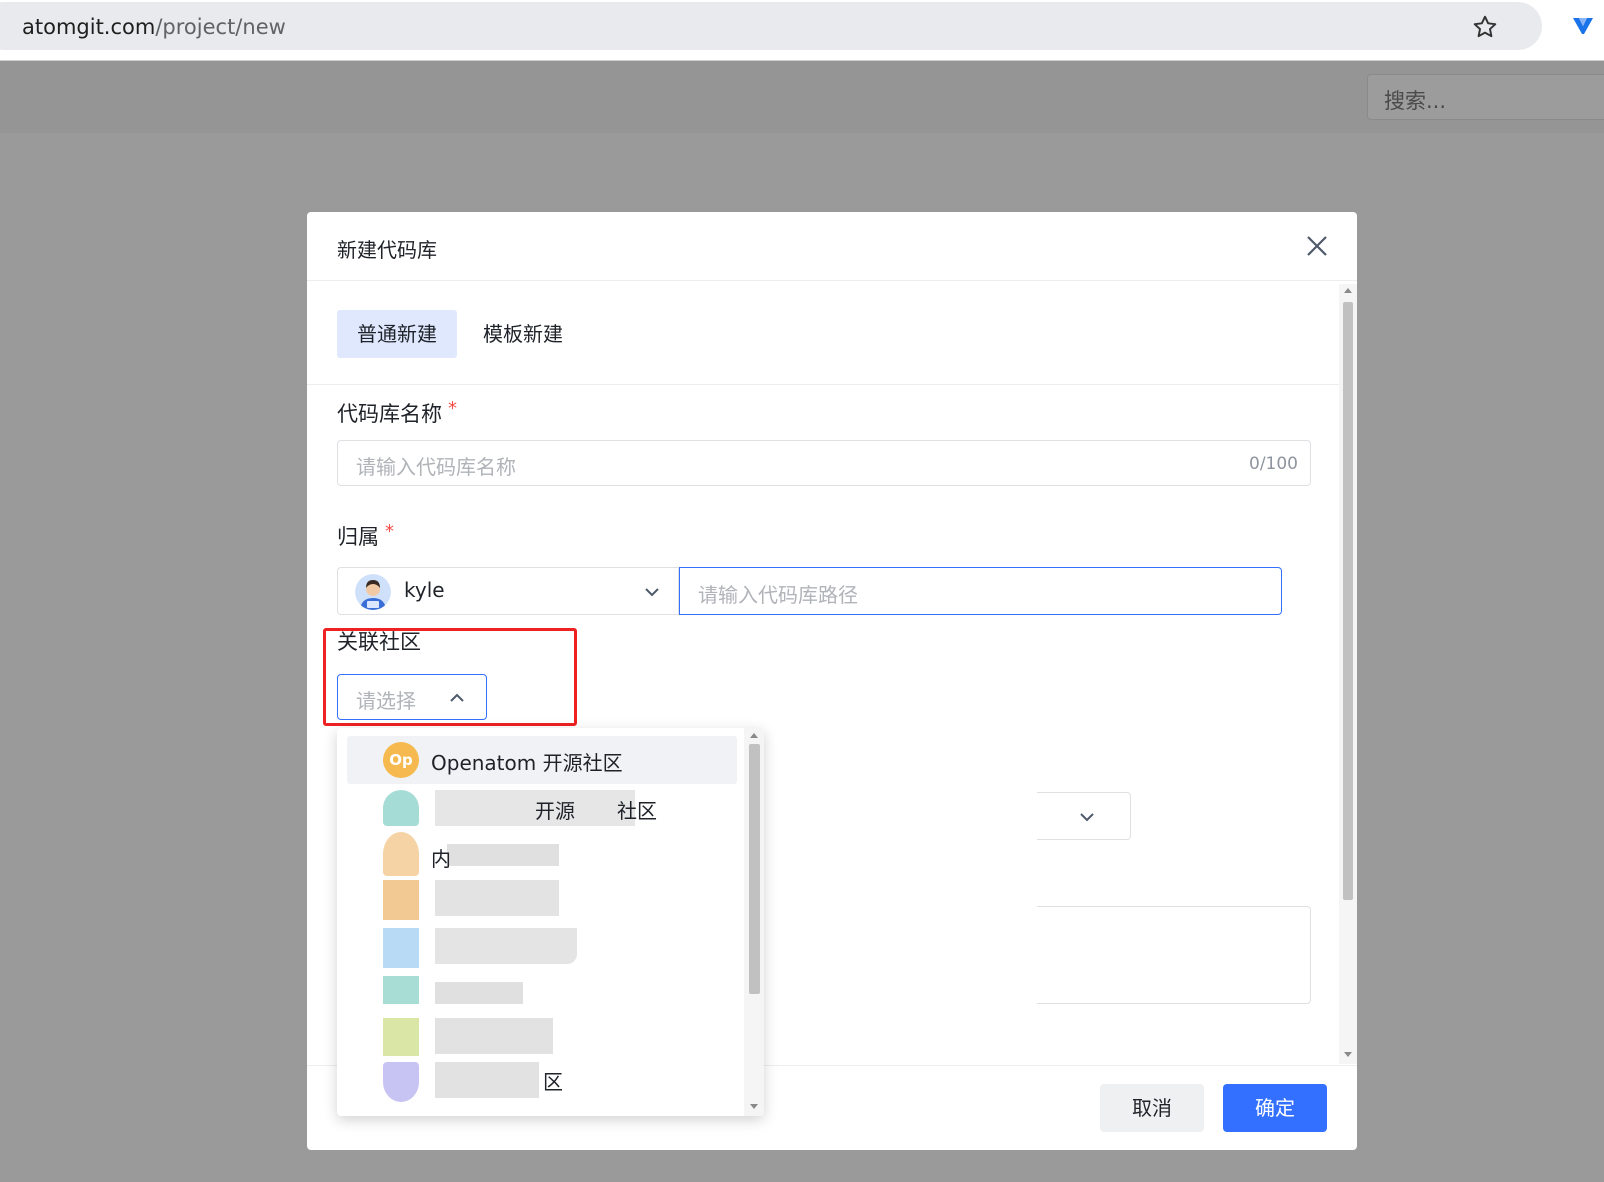 Image resolution: width=1604 pixels, height=1182 pixels. What do you see at coordinates (424, 590) in the screenshot?
I see `owner-name: kyle` at bounding box center [424, 590].